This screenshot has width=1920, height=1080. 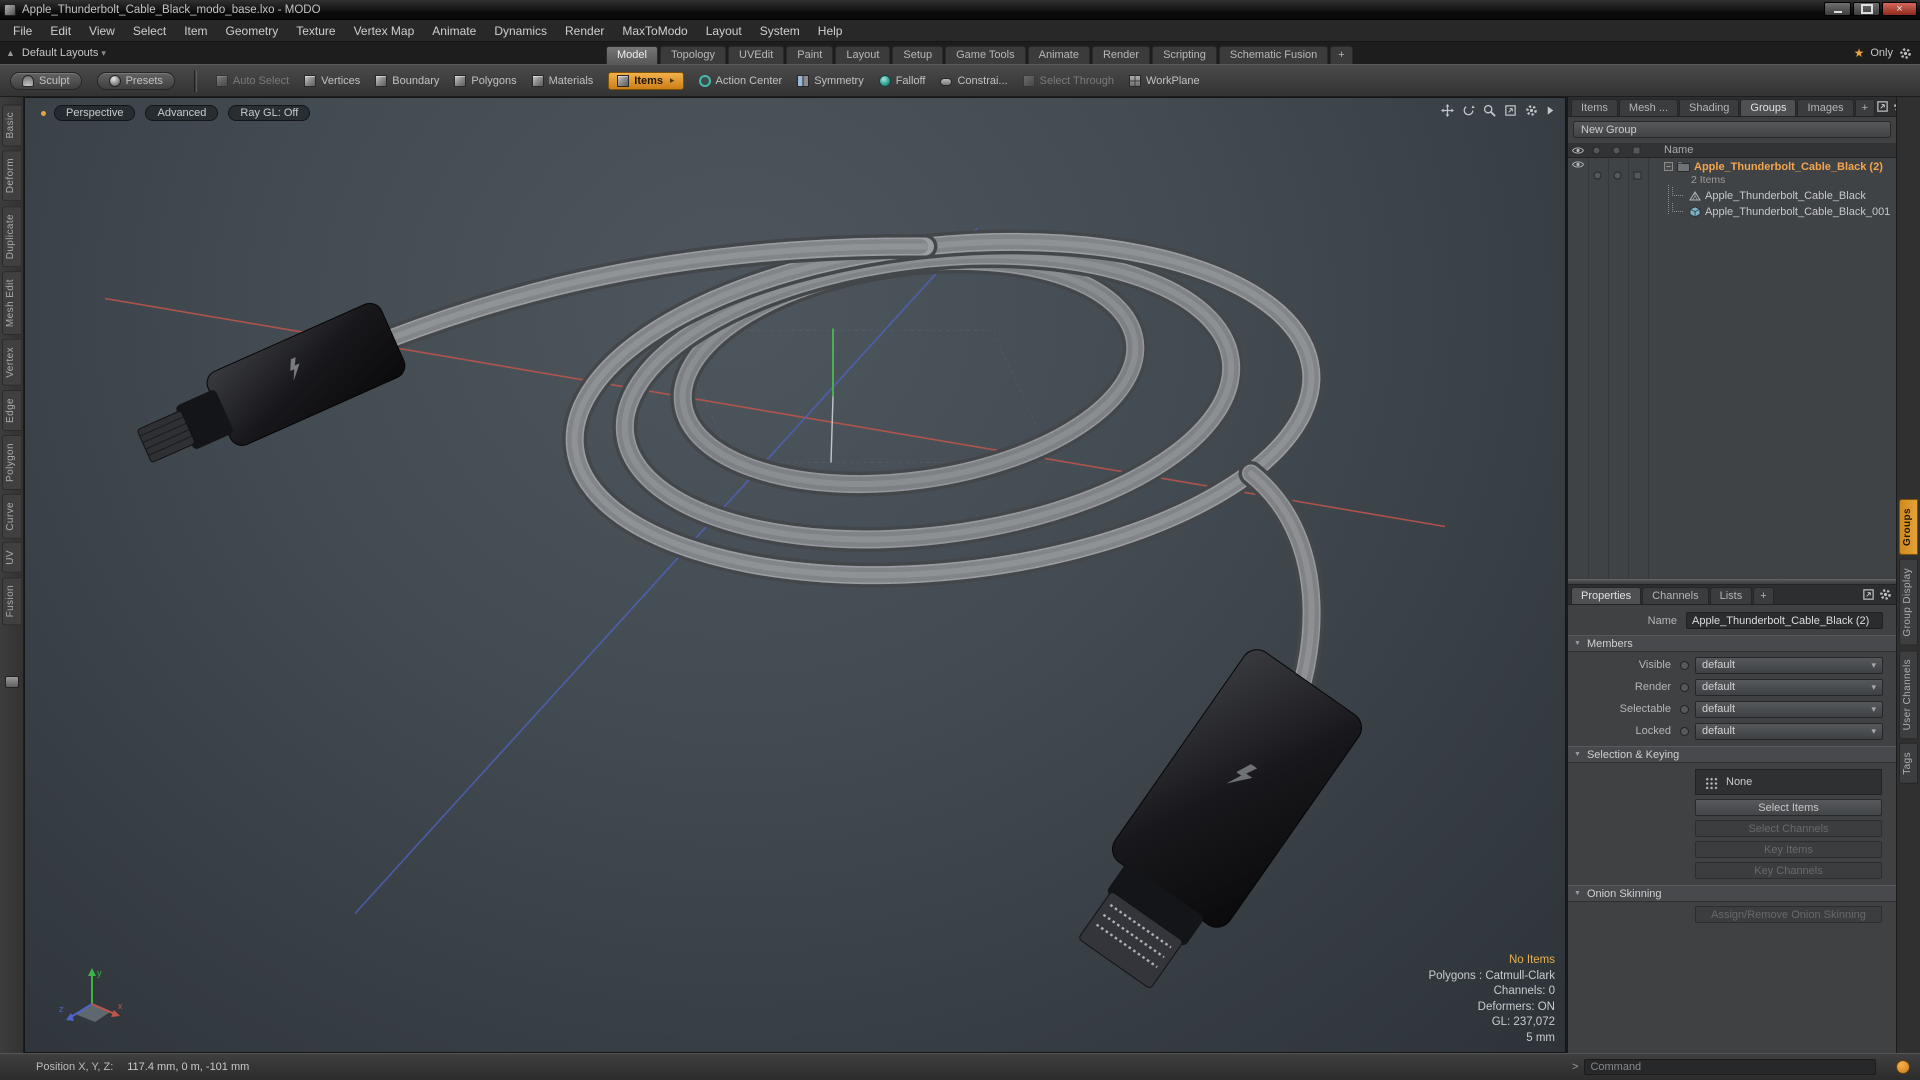 What do you see at coordinates (1768, 107) in the screenshot?
I see `panel-tab-groups: Groups` at bounding box center [1768, 107].